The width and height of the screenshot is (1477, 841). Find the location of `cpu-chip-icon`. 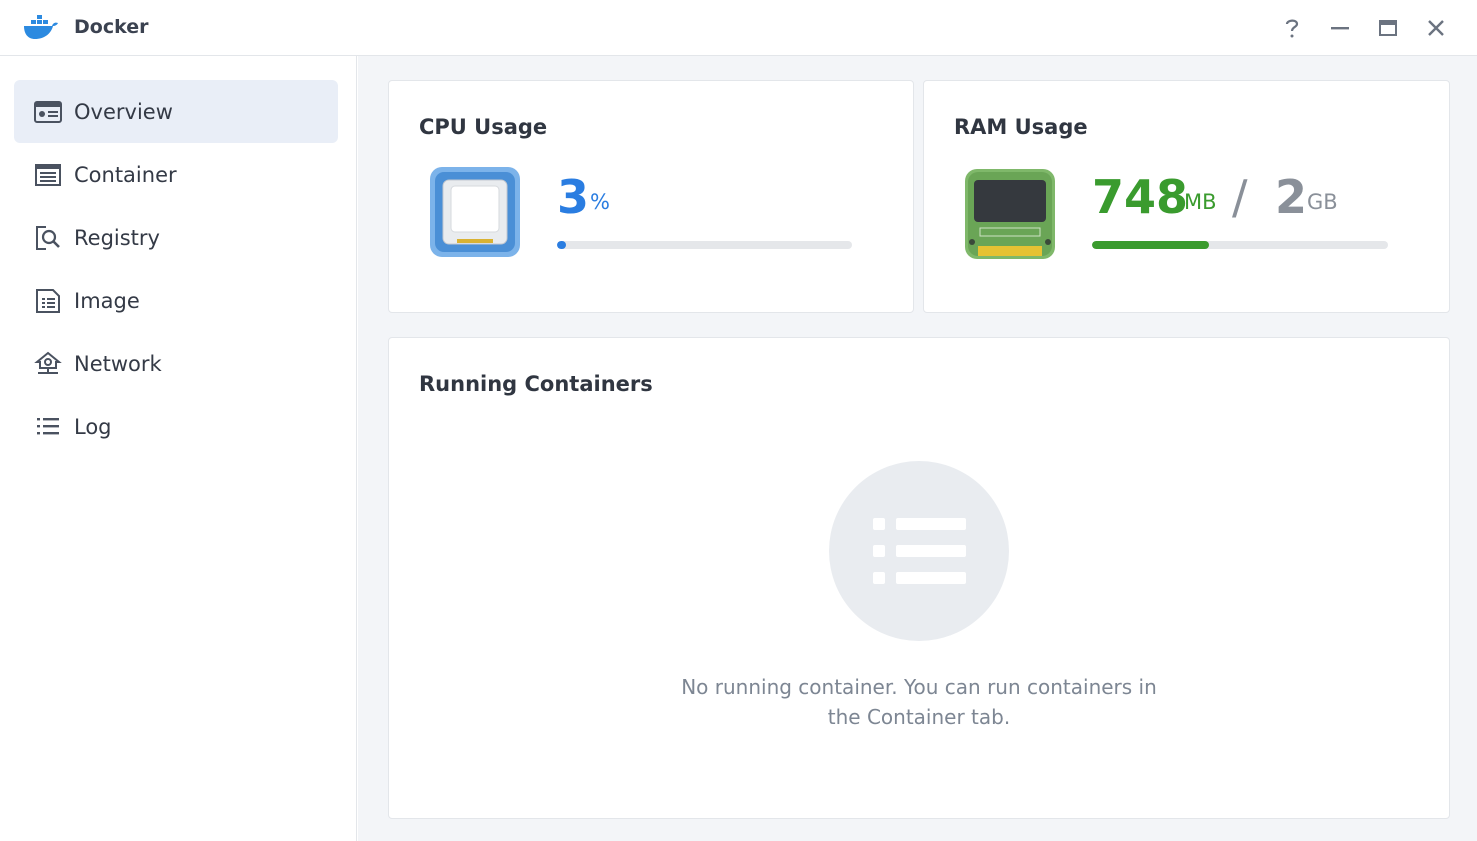

cpu-chip-icon is located at coordinates (475, 212).